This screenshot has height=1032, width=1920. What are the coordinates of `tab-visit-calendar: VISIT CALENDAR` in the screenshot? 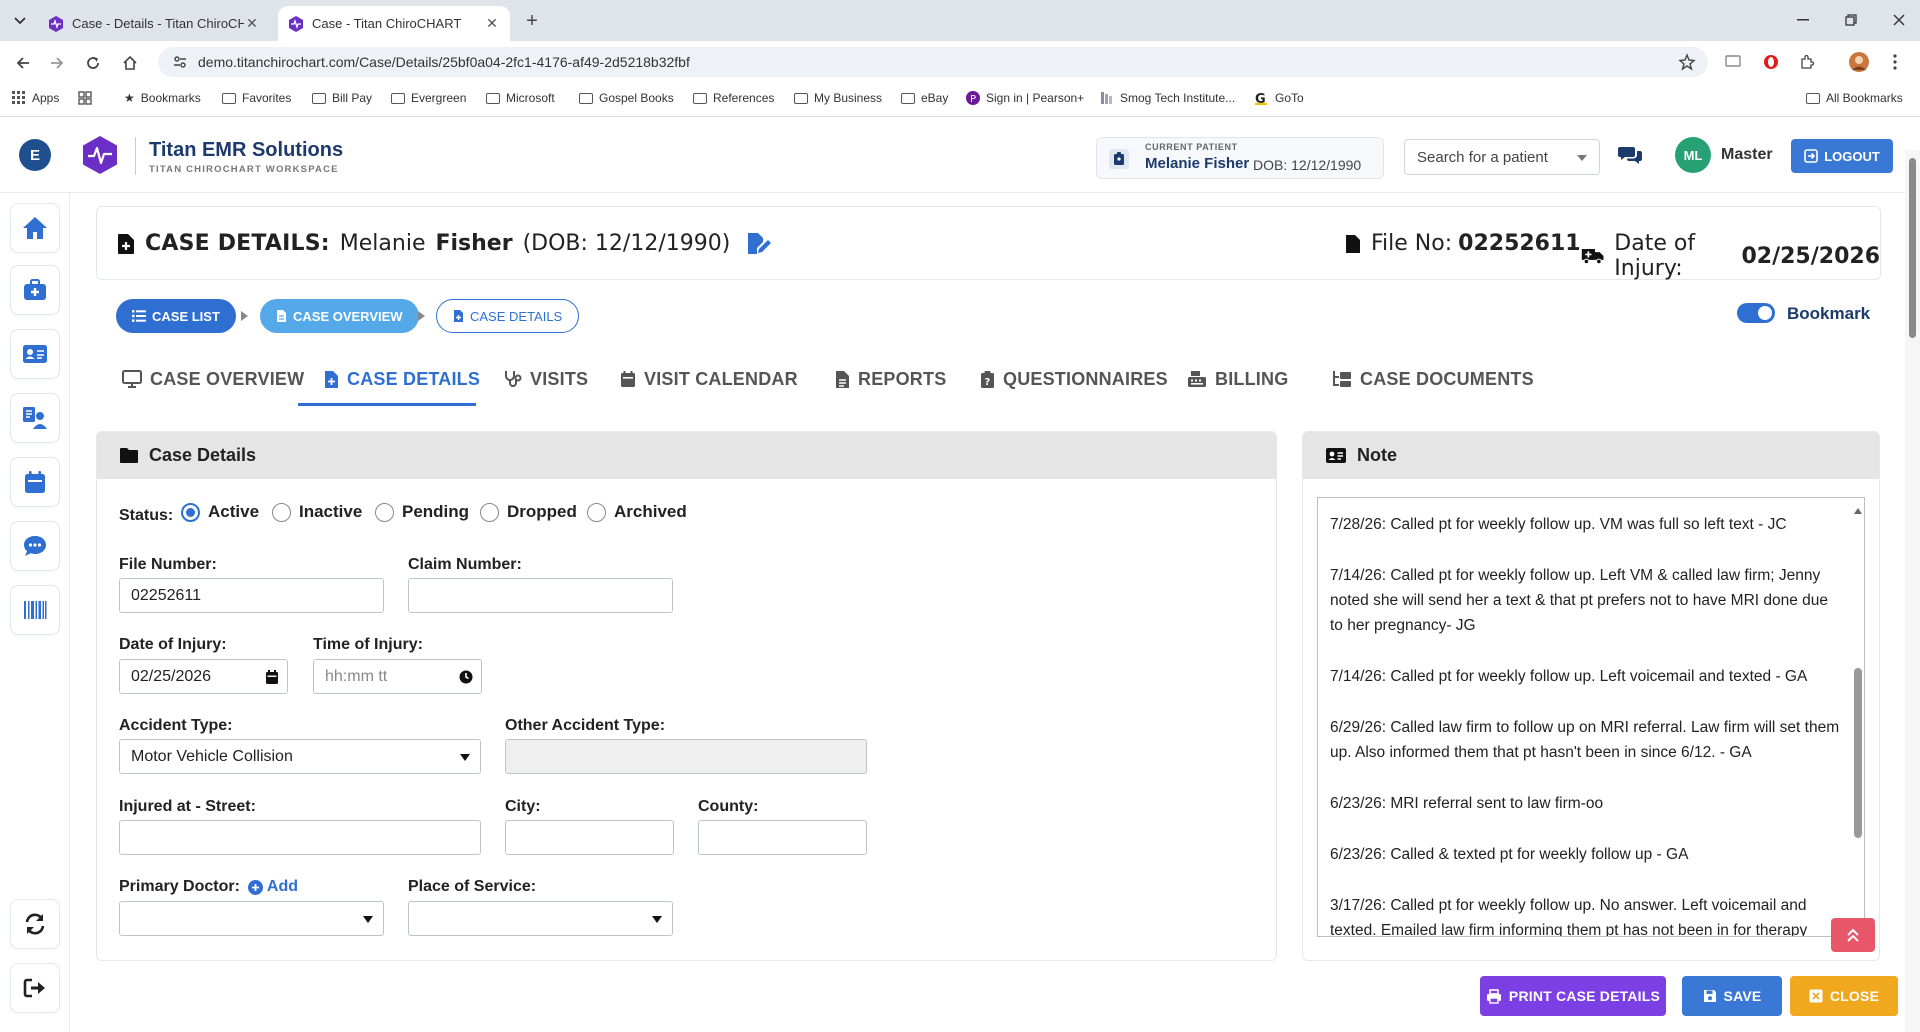 It's located at (709, 379).